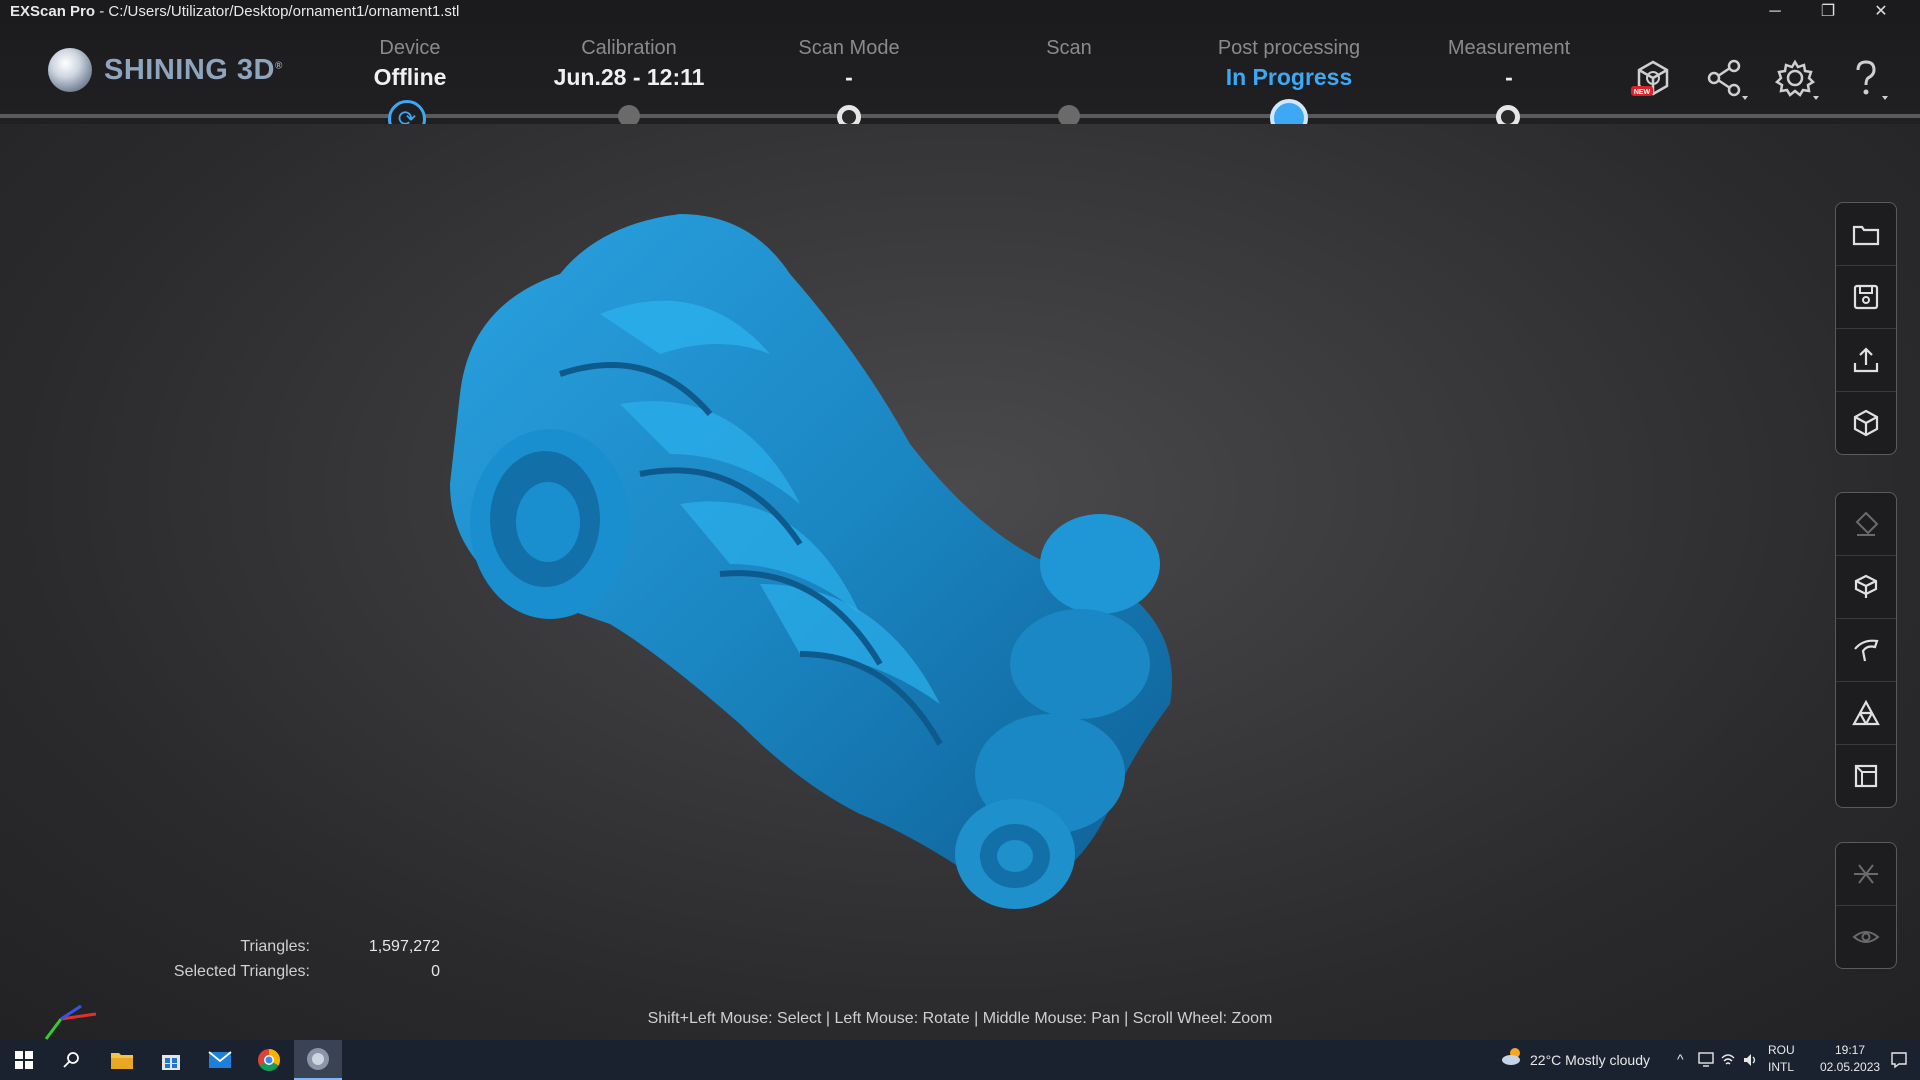 Image resolution: width=1920 pixels, height=1080 pixels. Describe the element at coordinates (1642, 92) in the screenshot. I see `new-badge: NEW` at that location.